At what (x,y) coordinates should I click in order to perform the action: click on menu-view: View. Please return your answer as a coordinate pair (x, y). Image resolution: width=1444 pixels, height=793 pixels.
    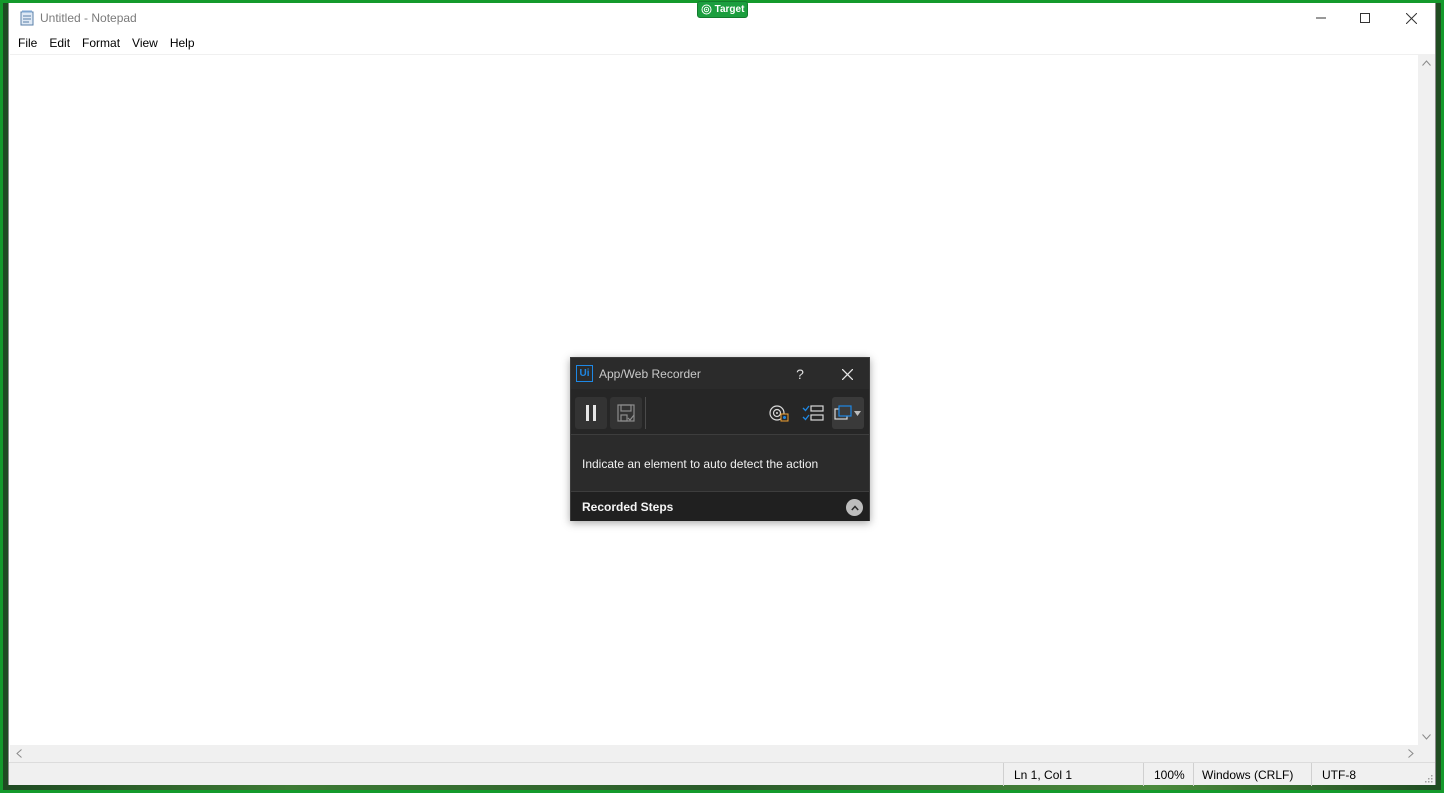
    Looking at the image, I should click on (145, 43).